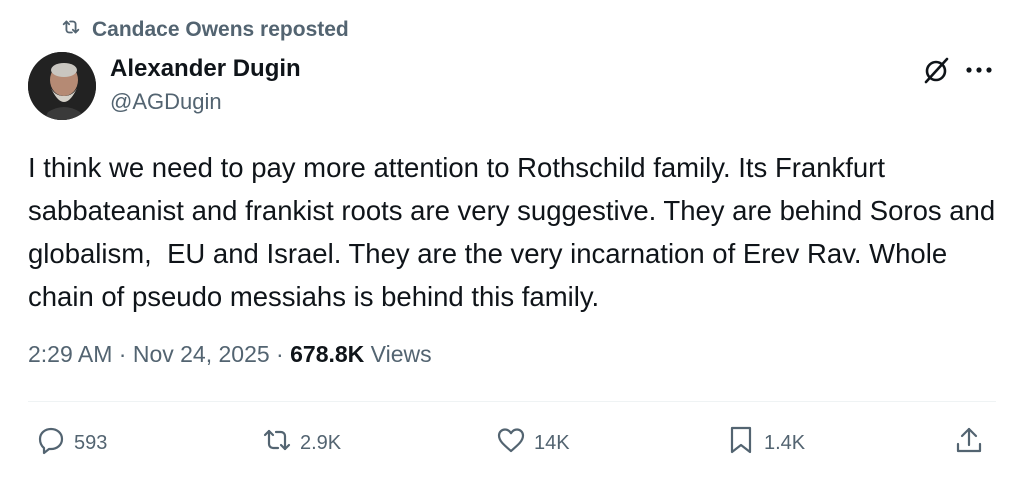 This screenshot has width=1020, height=481. Describe the element at coordinates (327, 353) in the screenshot. I see `views-count: 678.8K` at that location.